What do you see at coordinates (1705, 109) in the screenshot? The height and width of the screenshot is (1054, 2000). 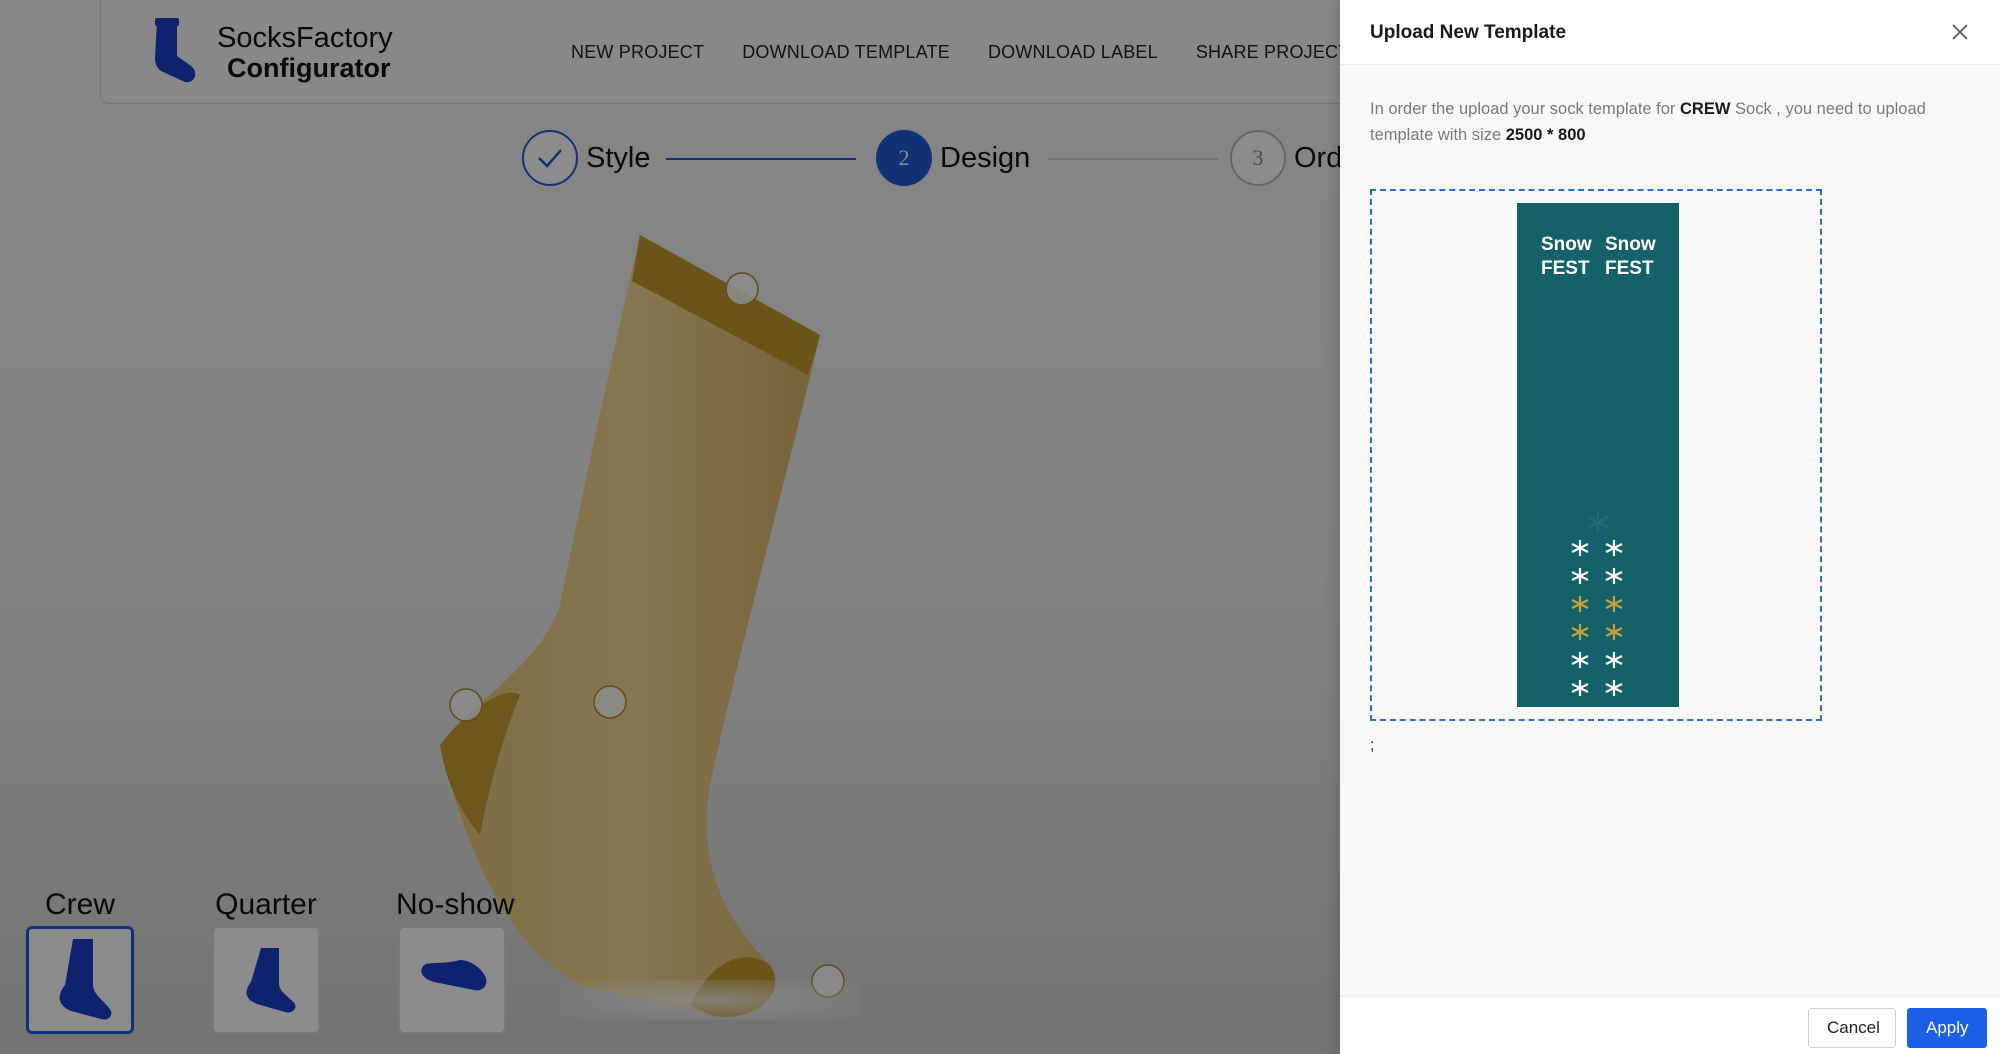 I see `desc-sock-type: CREW` at bounding box center [1705, 109].